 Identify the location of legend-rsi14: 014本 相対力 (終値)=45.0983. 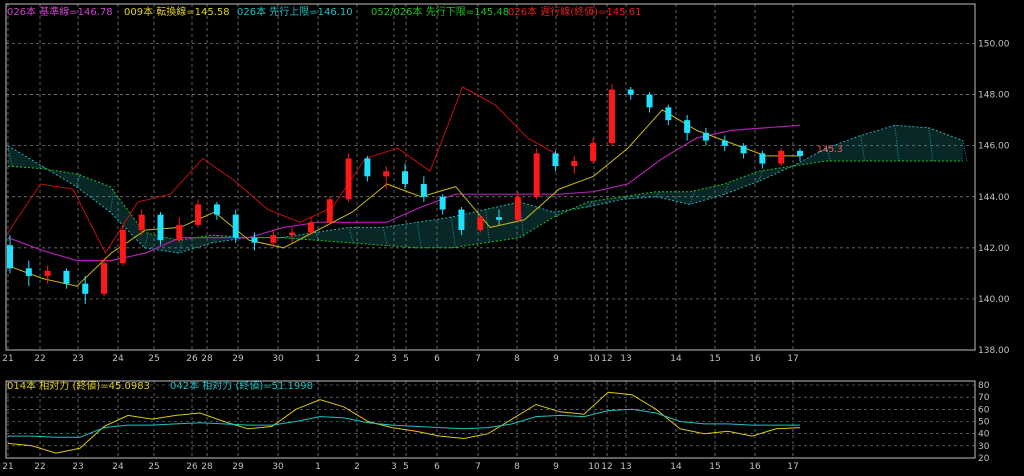
(78, 385).